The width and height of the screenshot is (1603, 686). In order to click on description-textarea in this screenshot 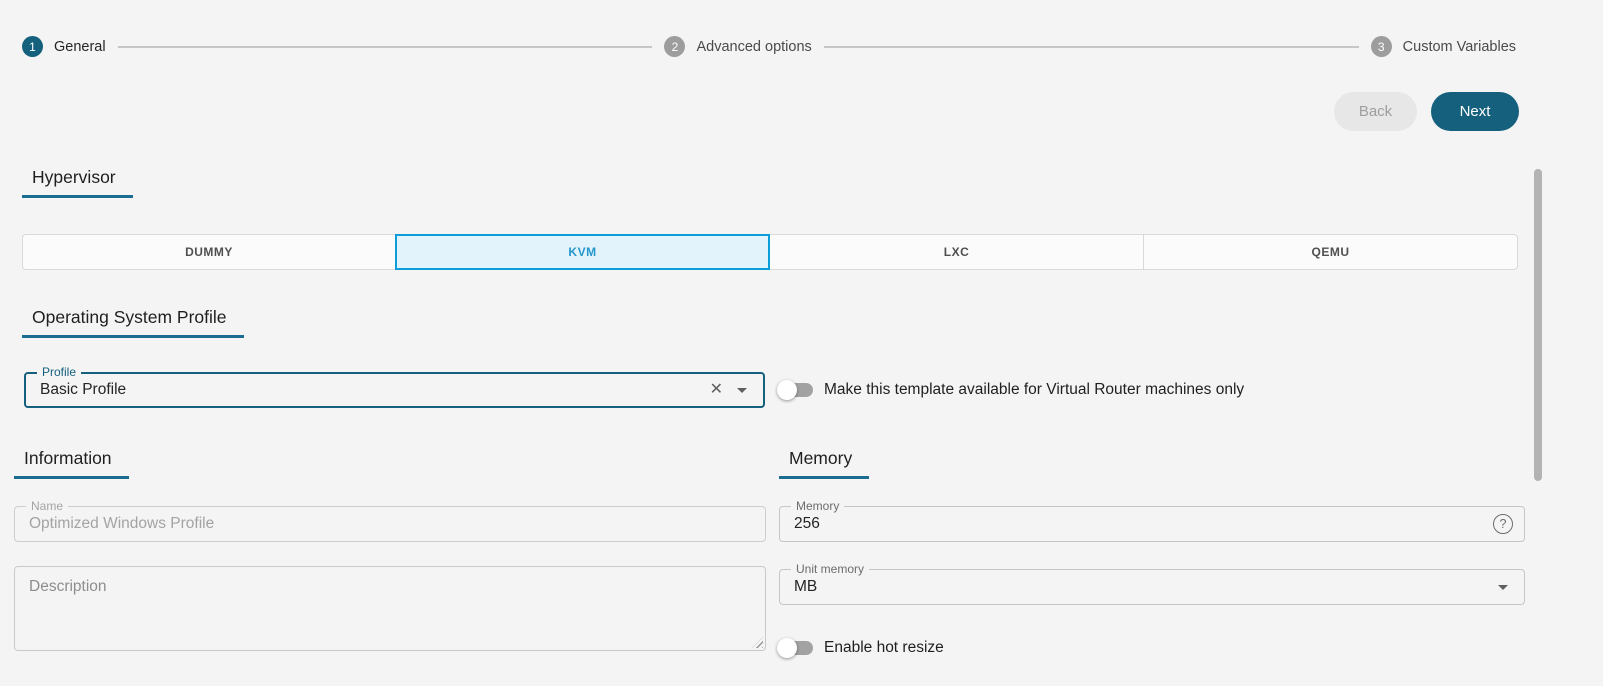, I will do `click(390, 608)`.